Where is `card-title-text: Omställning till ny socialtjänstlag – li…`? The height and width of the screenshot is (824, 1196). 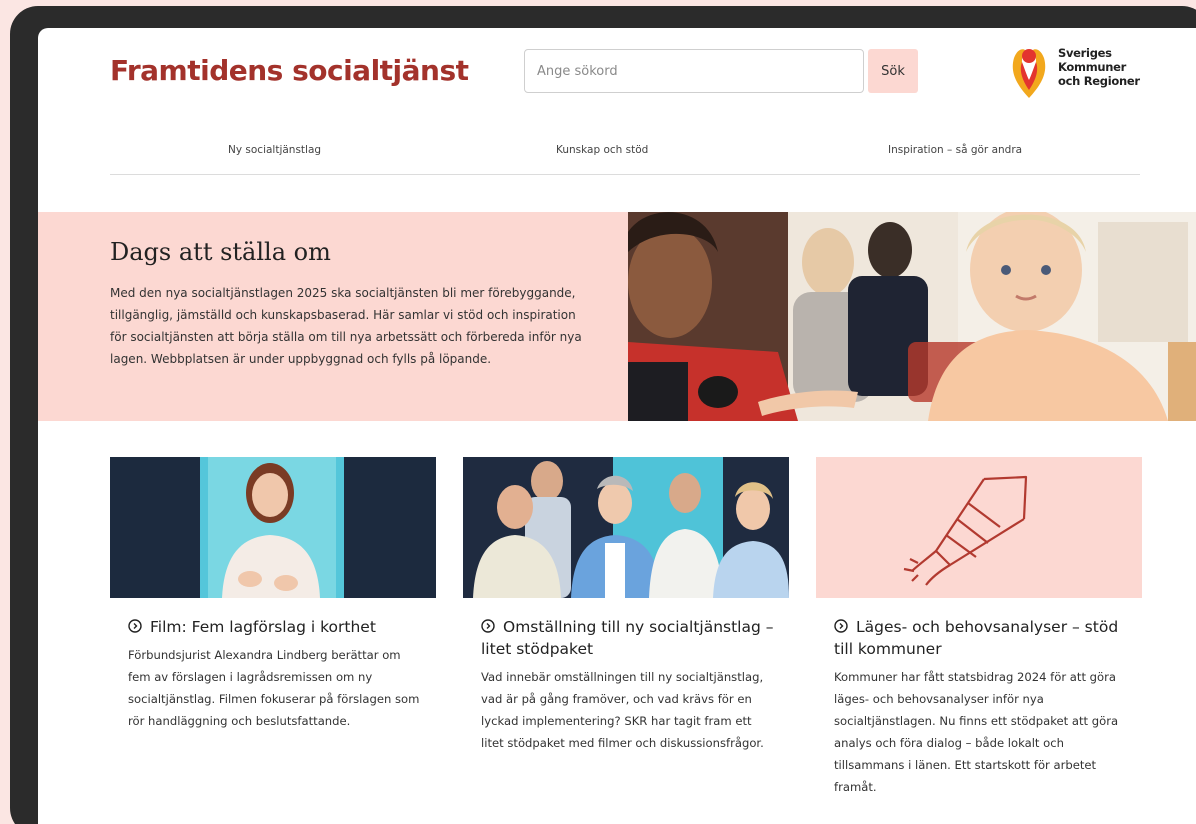 card-title-text: Omställning till ny socialtjänstlag – li… is located at coordinates (627, 638).